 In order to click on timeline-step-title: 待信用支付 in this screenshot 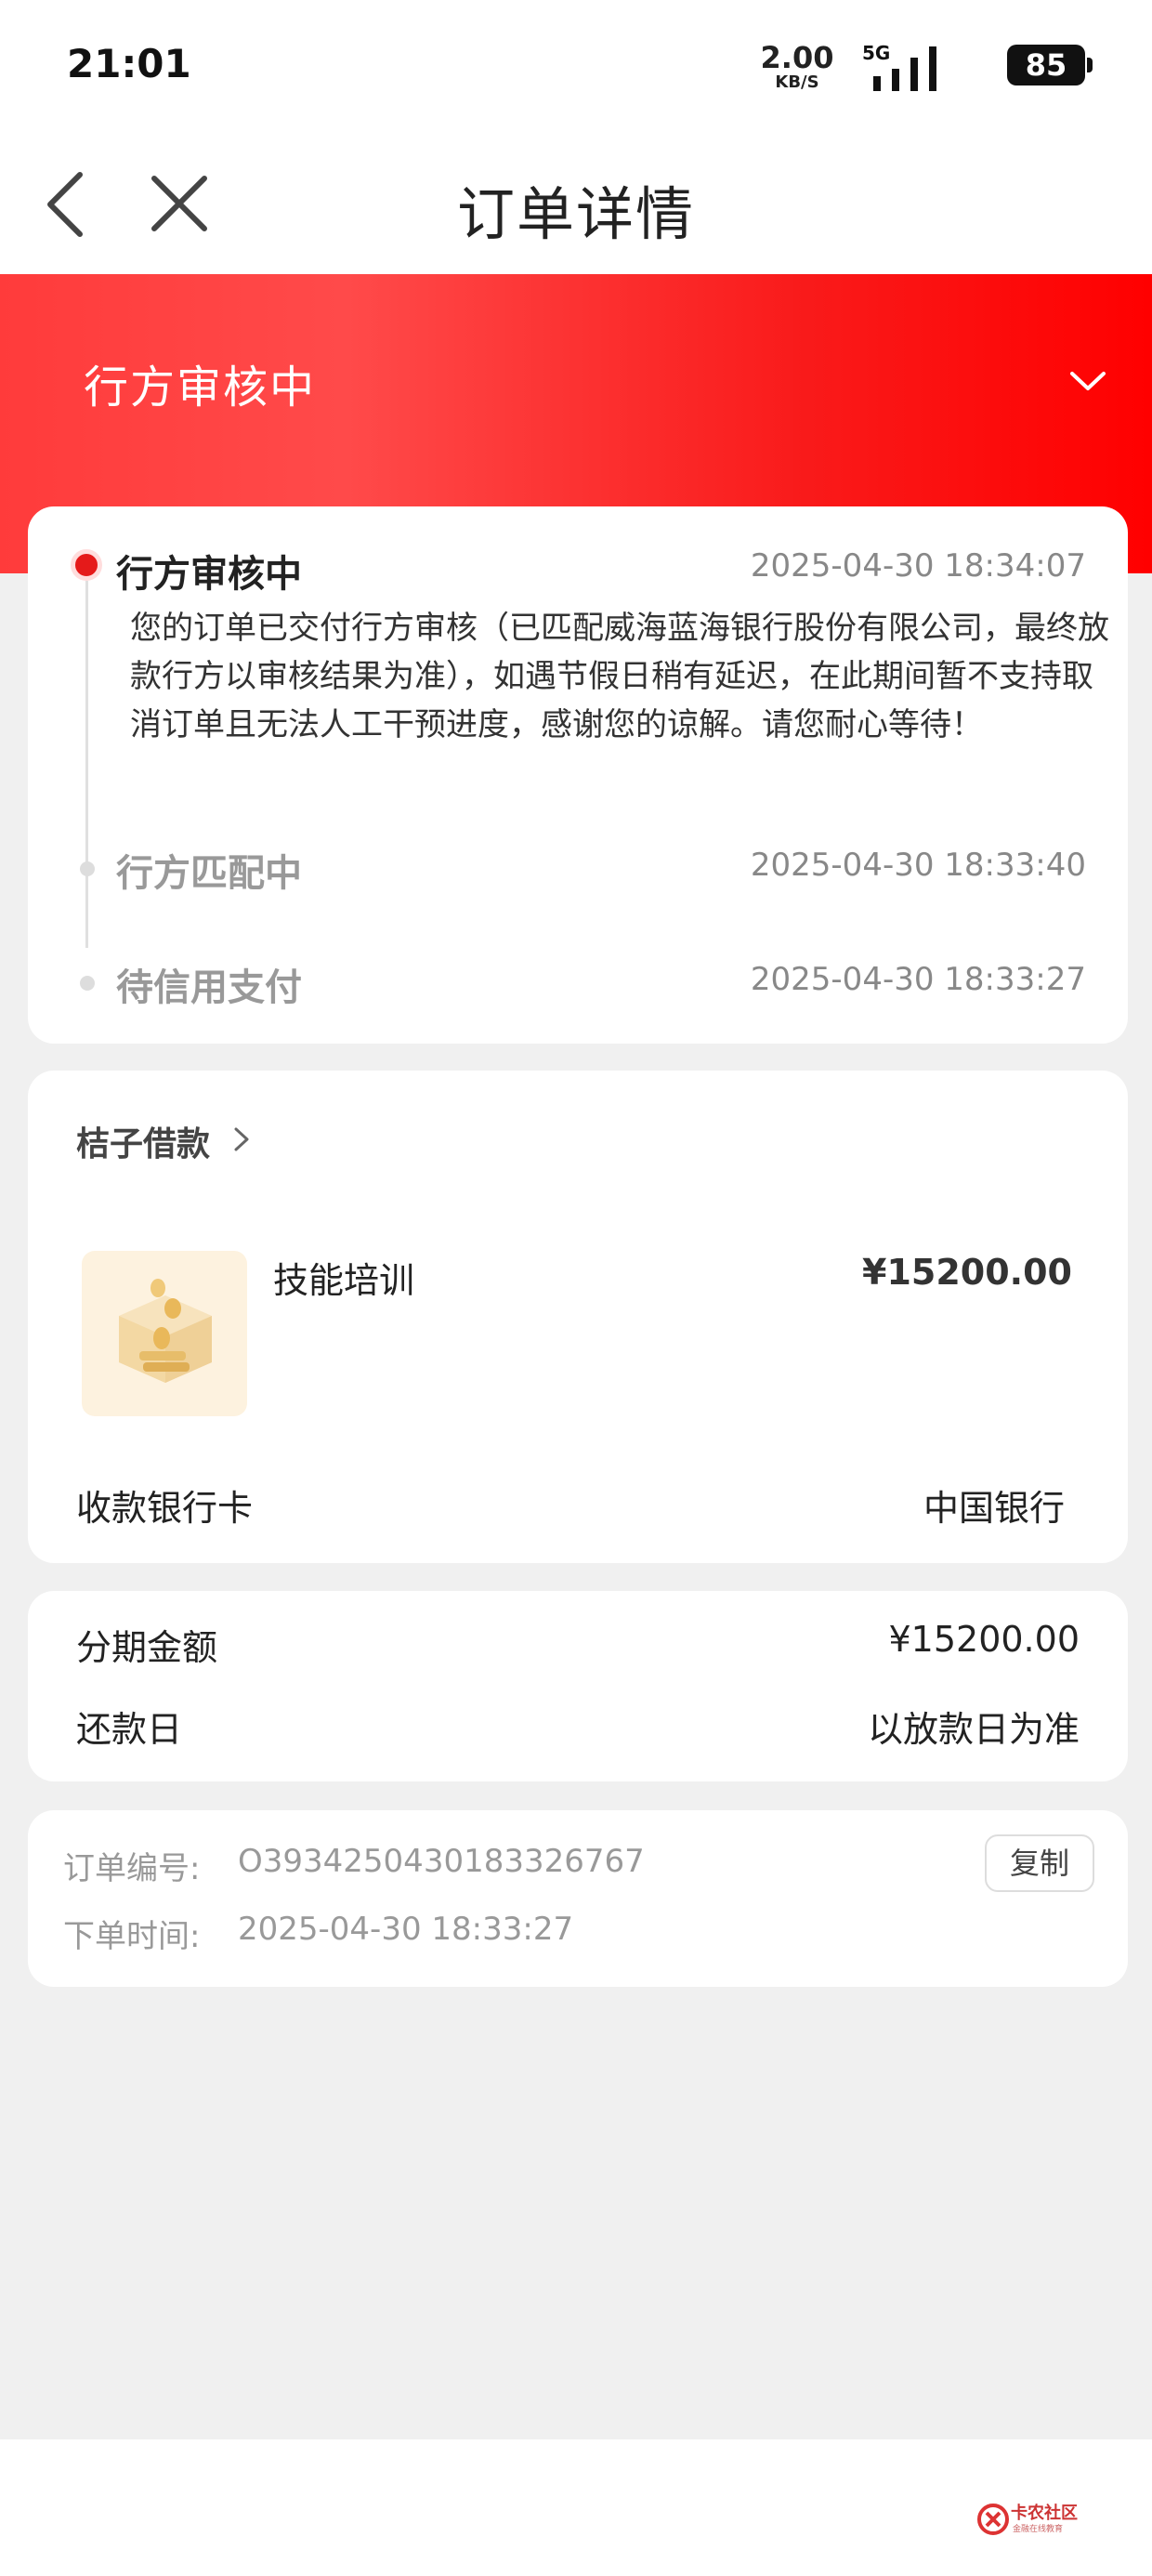, I will do `click(209, 987)`.